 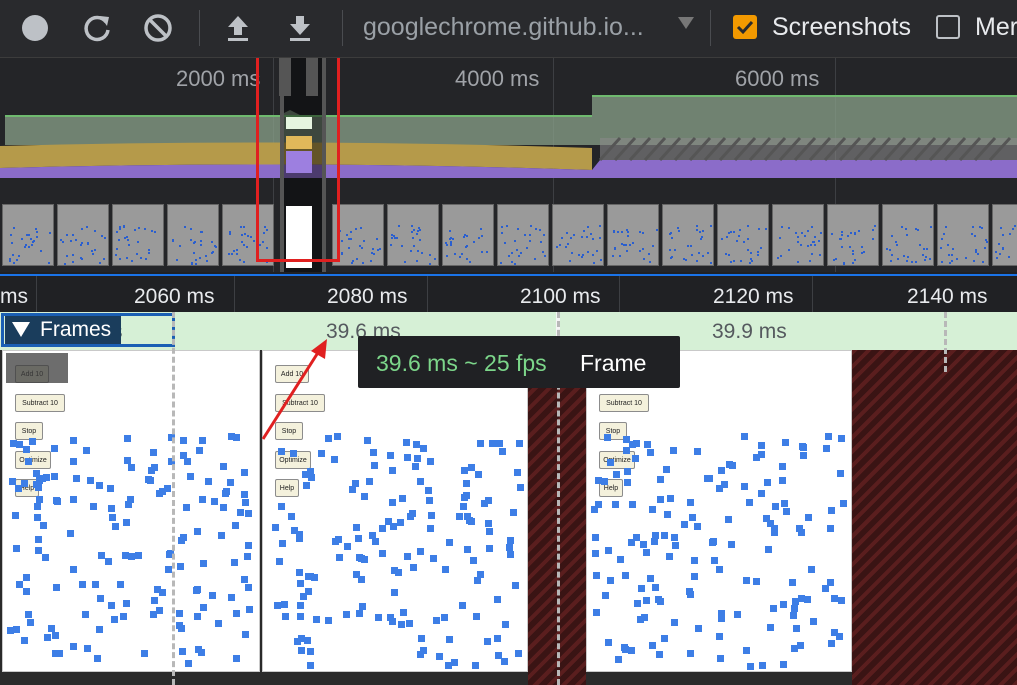 I want to click on frame-duration: 39.9 ms, so click(x=749, y=332).